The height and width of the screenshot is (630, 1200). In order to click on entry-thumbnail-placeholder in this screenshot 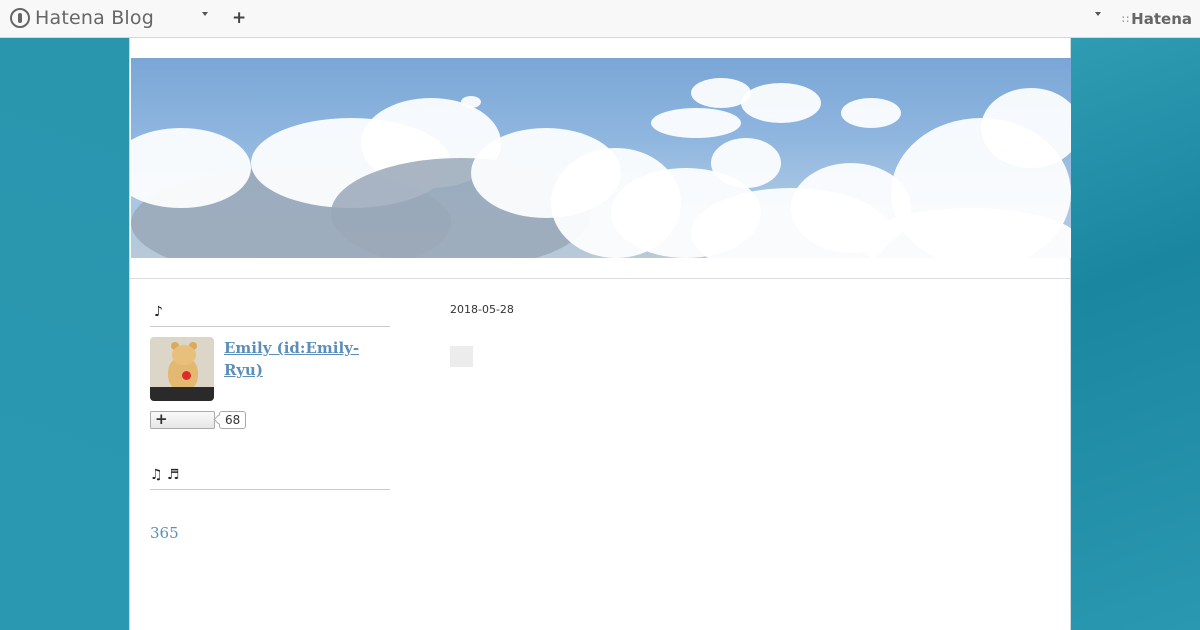, I will do `click(461, 356)`.